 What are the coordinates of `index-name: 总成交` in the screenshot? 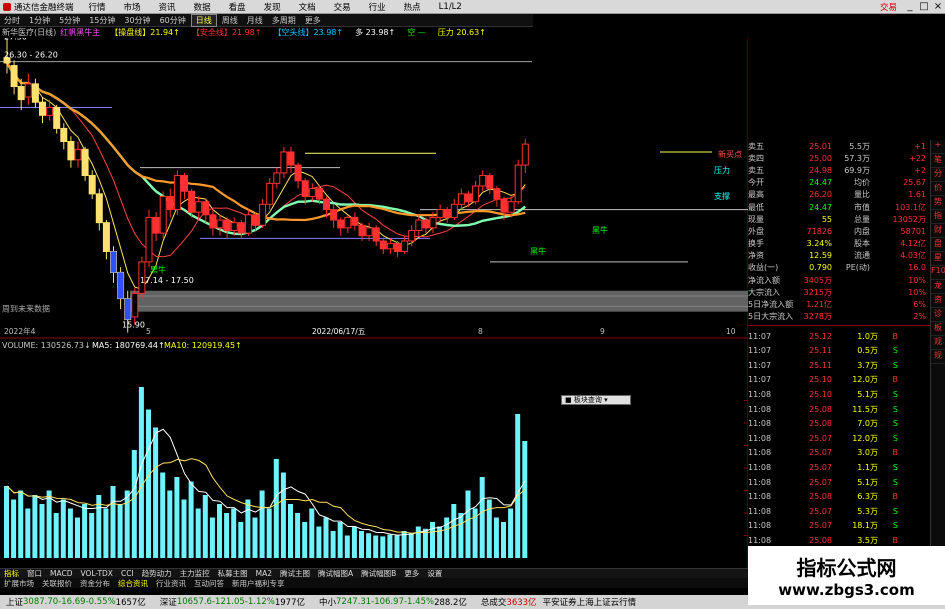 It's located at (494, 602).